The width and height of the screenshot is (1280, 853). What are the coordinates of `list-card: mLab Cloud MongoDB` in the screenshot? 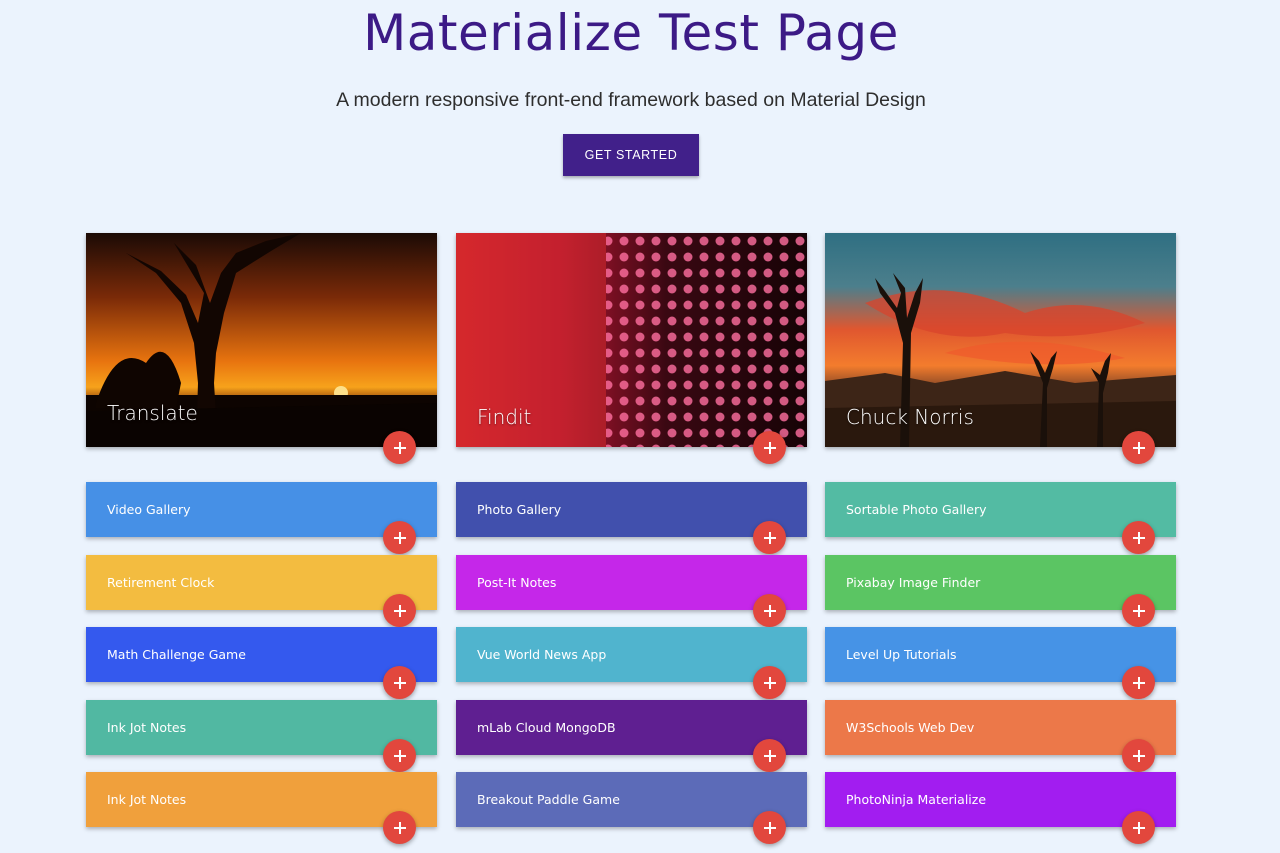 It's located at (631, 736).